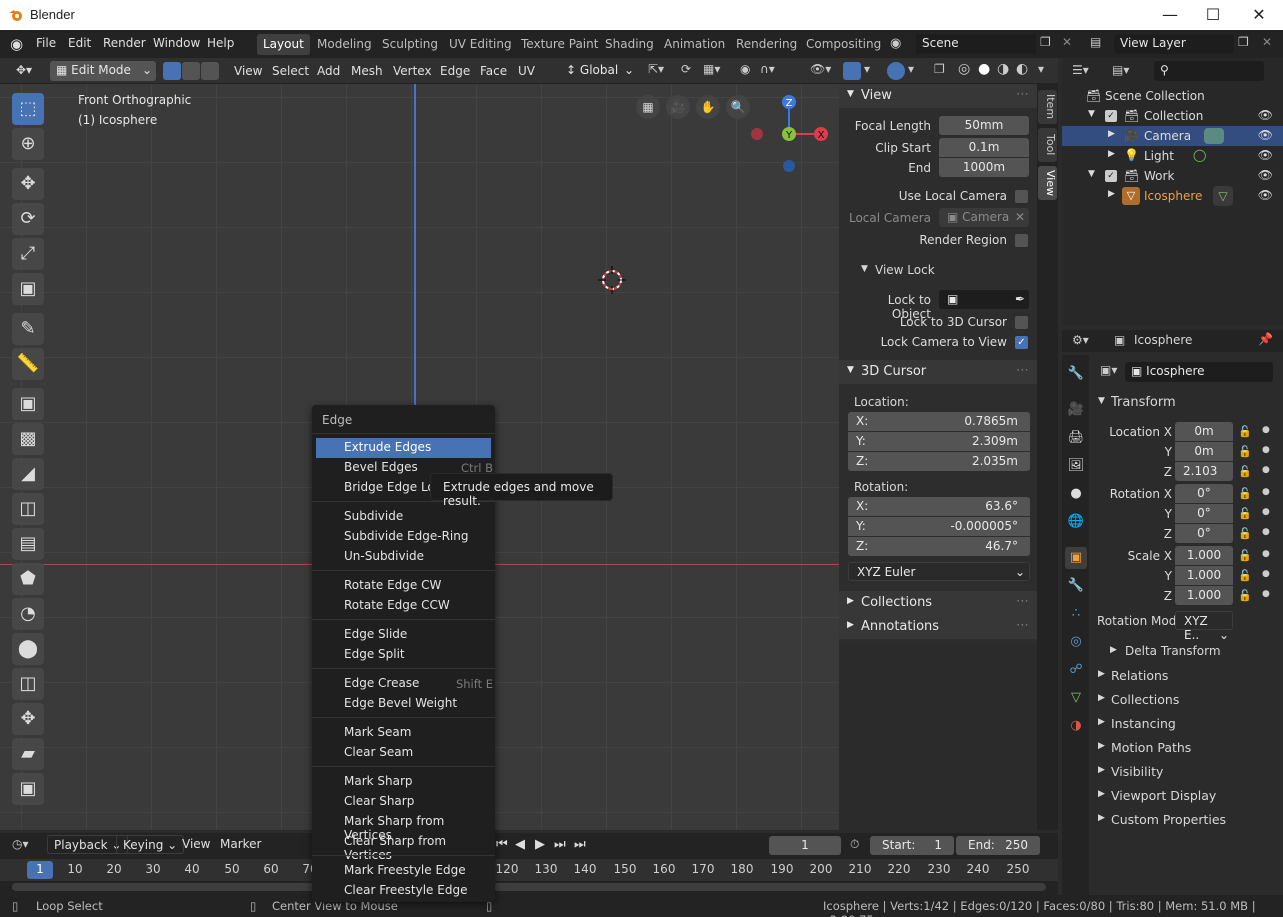 This screenshot has width=1283, height=917. I want to click on editor-type-icon: ✥▾, so click(24, 70).